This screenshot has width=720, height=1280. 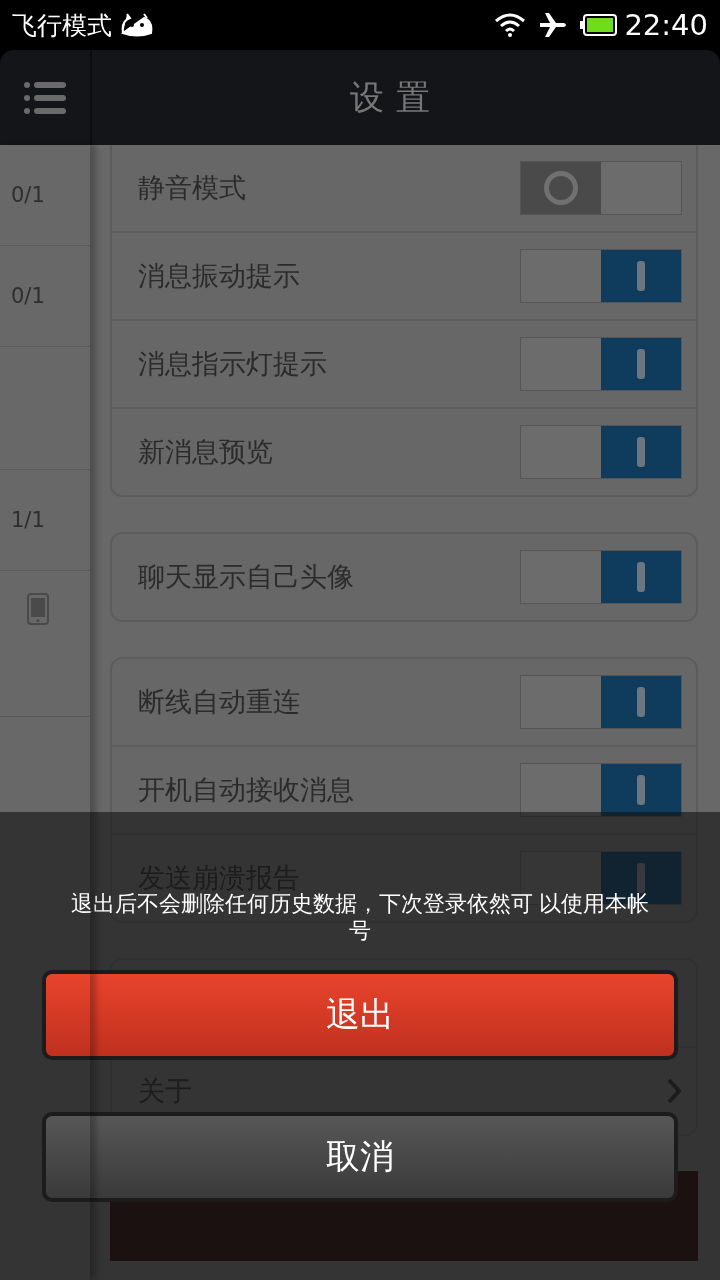 I want to click on setting-label: 消息振动提示, so click(x=219, y=276).